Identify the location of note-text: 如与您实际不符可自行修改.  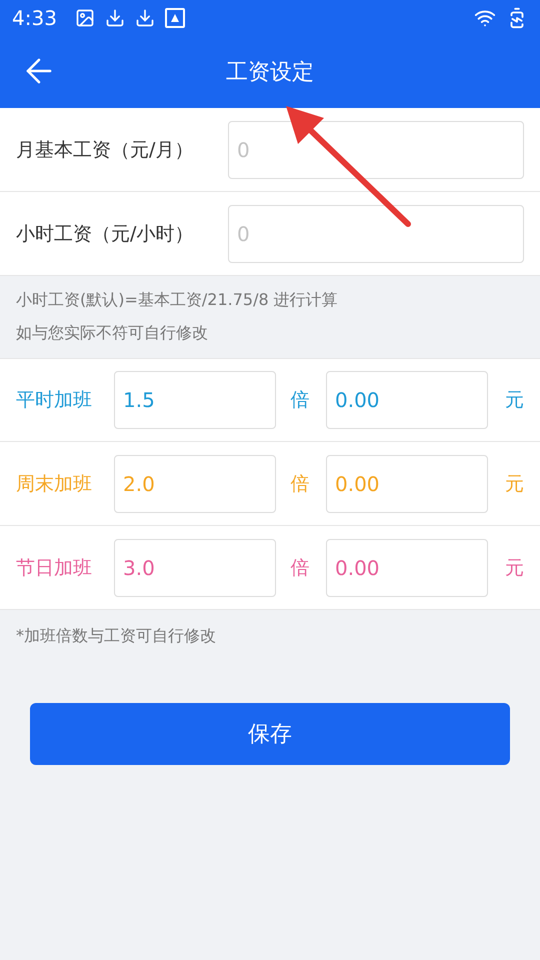
(112, 333).